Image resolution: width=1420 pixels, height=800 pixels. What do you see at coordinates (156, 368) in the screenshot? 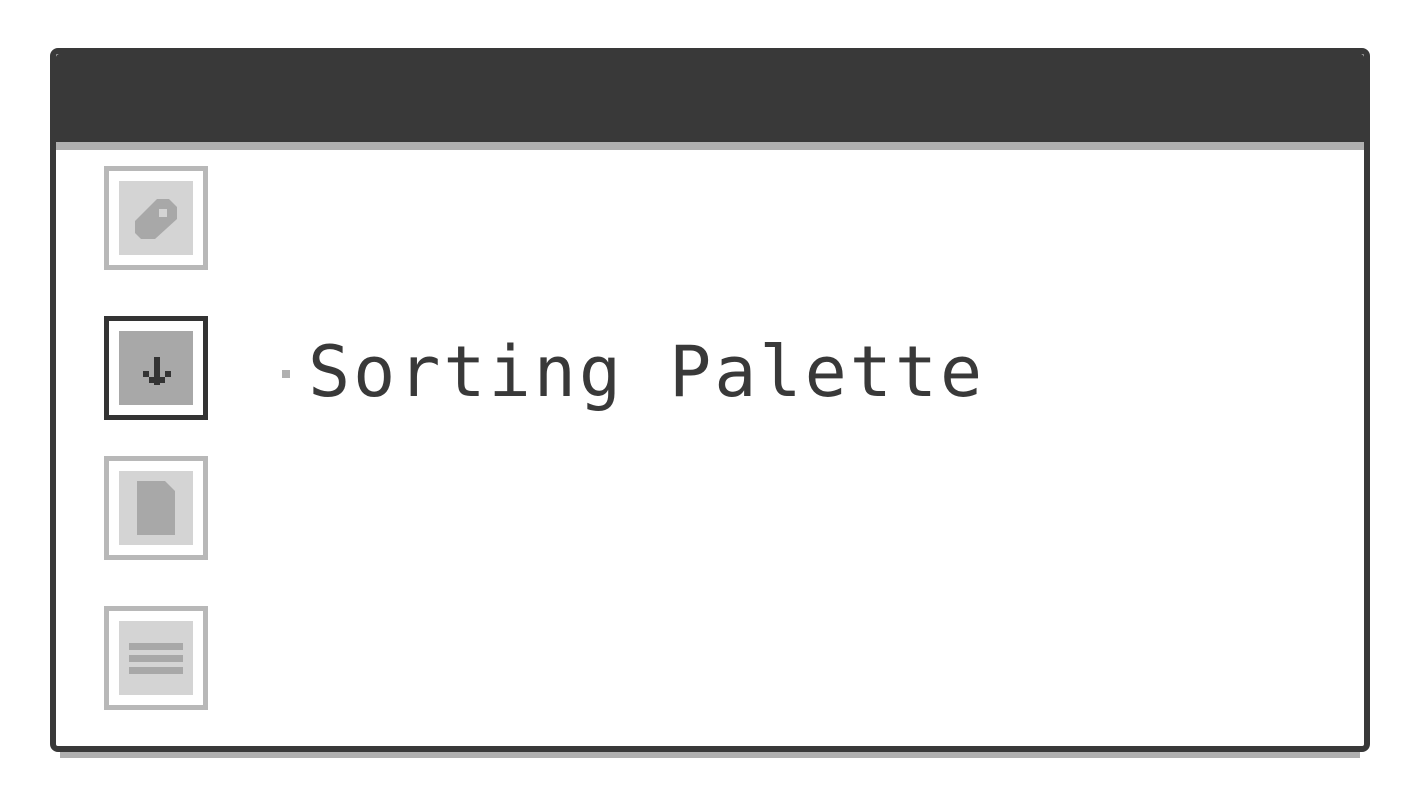
I see `sort-down-tool-button` at bounding box center [156, 368].